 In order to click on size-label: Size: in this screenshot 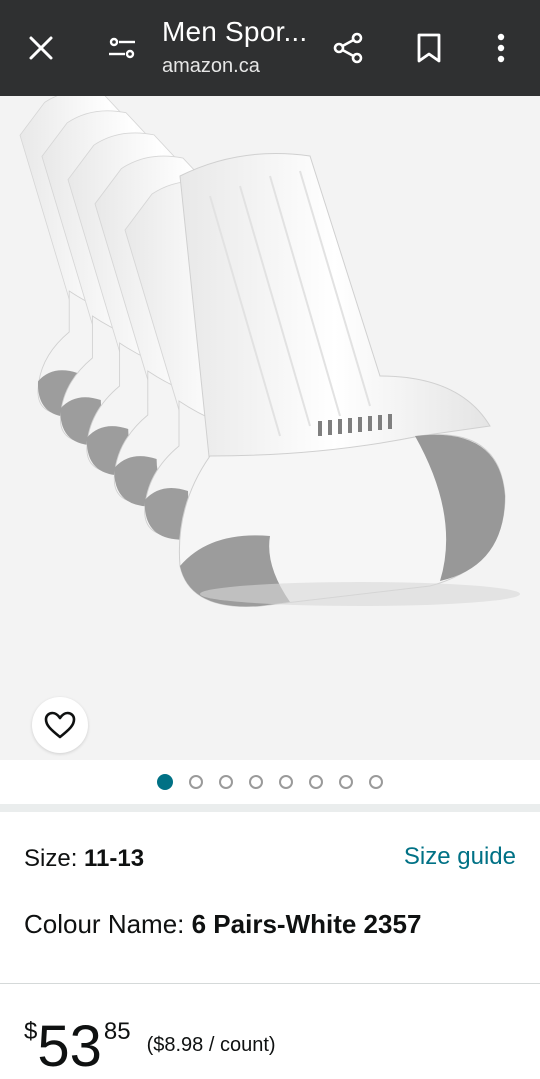, I will do `click(54, 858)`.